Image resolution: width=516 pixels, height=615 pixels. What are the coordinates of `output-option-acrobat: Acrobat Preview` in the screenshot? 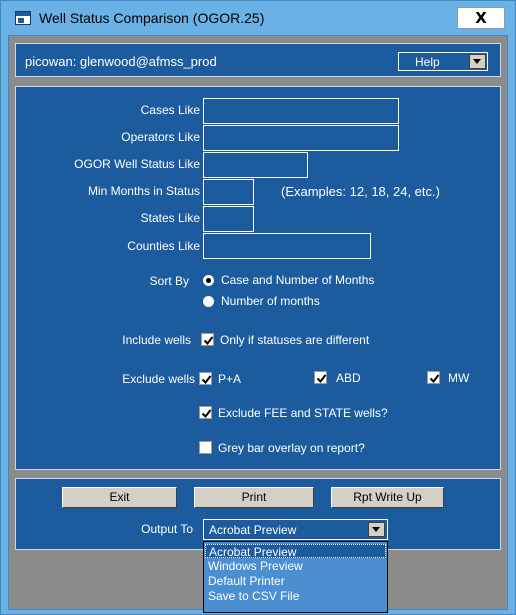 It's located at (295, 551).